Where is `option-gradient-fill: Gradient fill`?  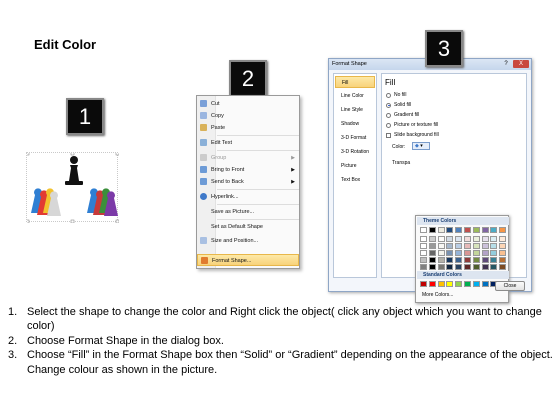 option-gradient-fill: Gradient fill is located at coordinates (402, 115).